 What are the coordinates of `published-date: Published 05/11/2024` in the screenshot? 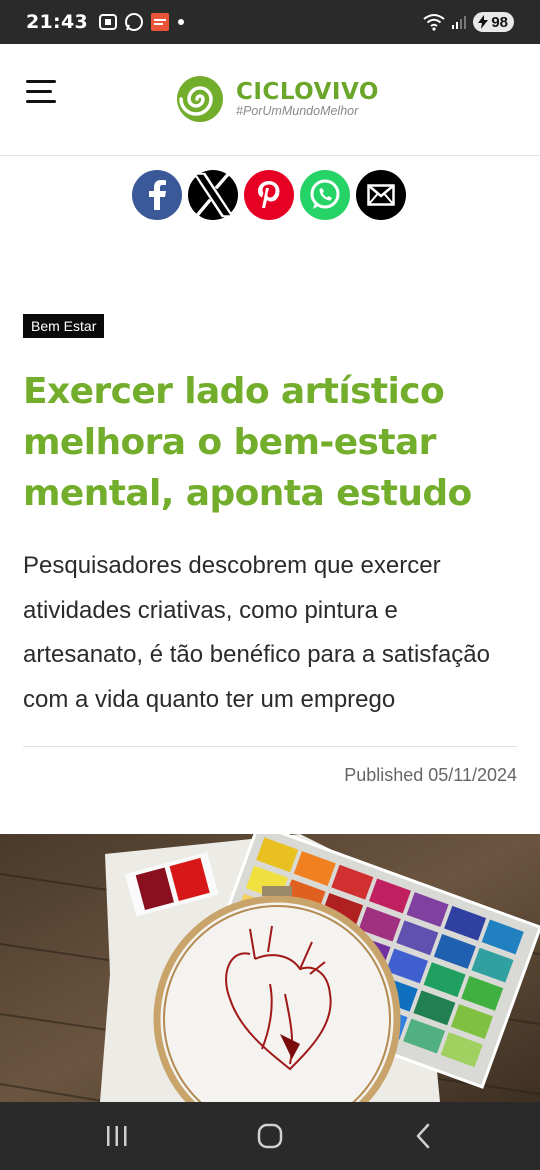 It's located at (430, 775).